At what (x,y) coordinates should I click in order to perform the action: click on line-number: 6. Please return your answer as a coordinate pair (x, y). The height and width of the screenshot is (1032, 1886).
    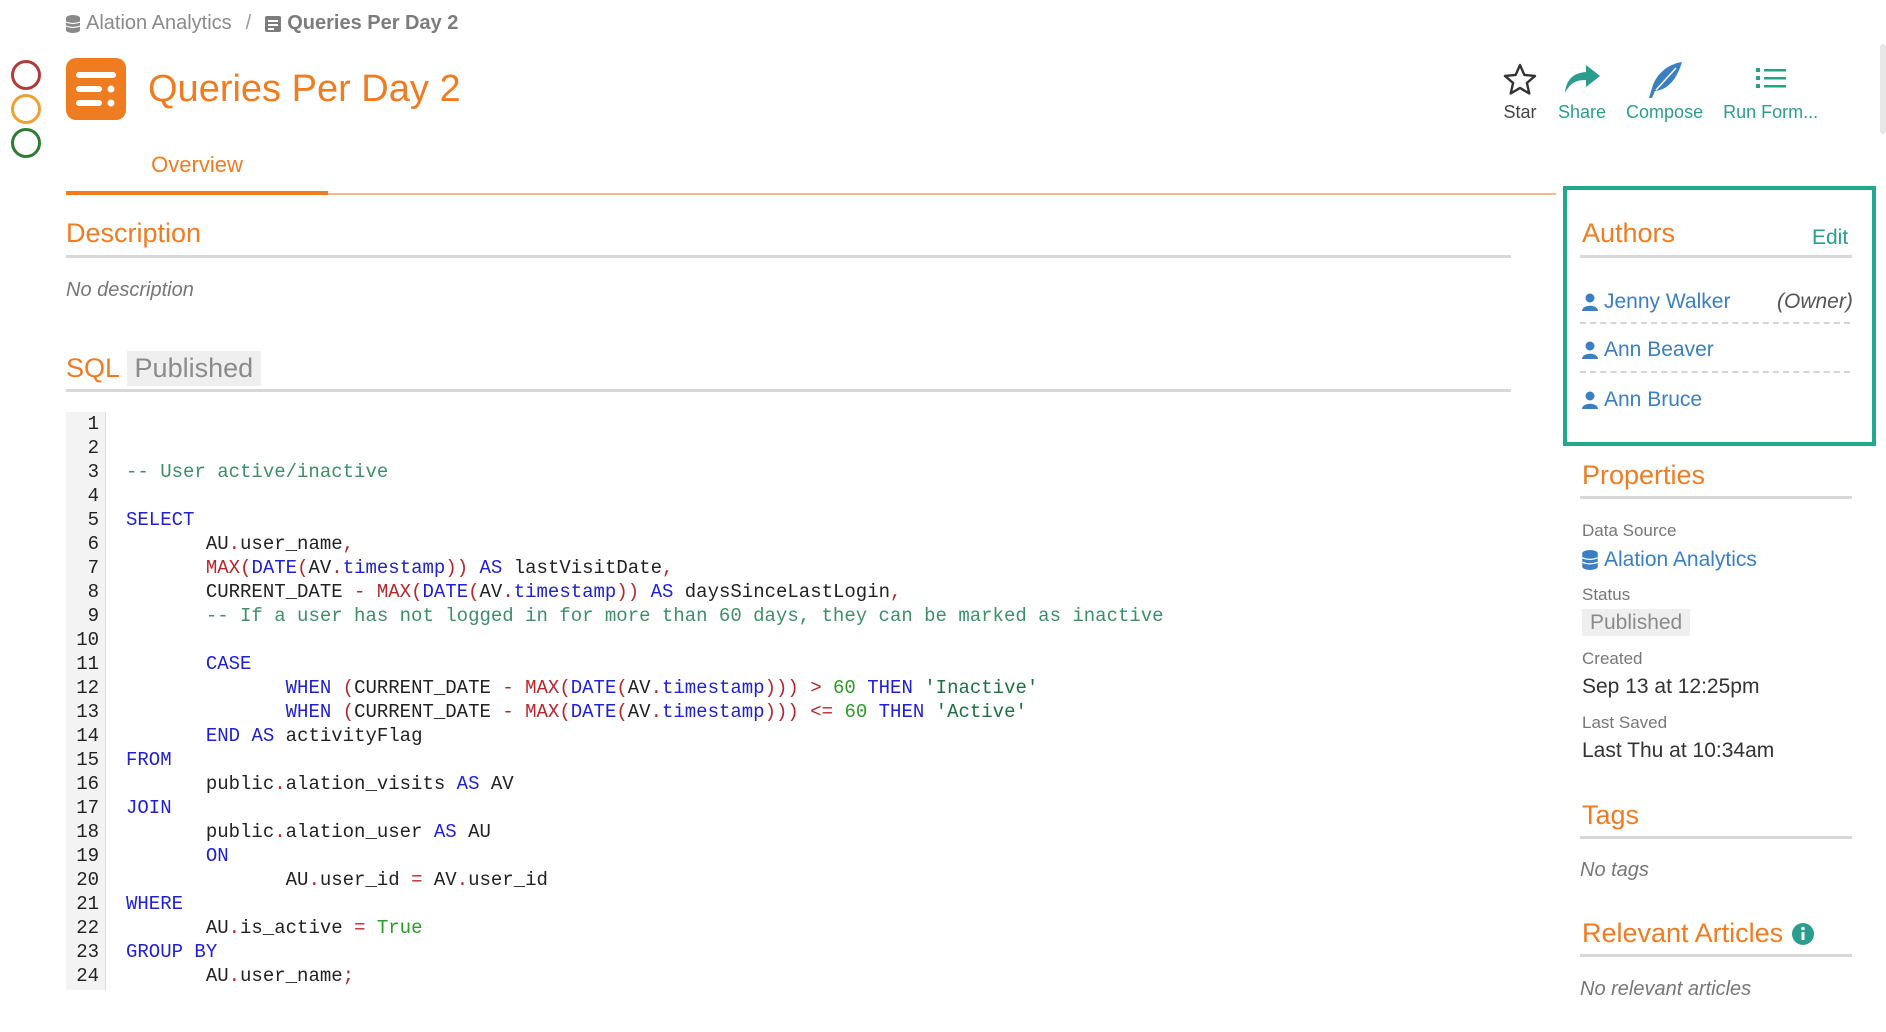
    Looking at the image, I should click on (93, 544).